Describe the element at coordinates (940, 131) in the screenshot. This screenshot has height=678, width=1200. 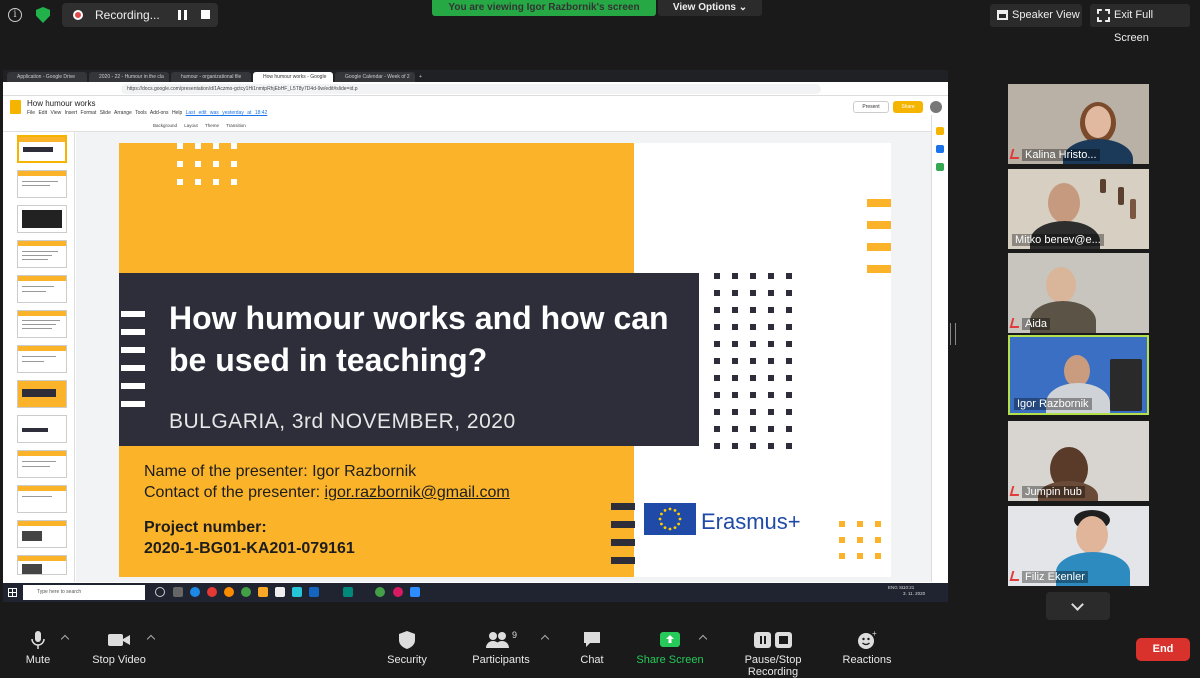
I see `keep-icon` at that location.